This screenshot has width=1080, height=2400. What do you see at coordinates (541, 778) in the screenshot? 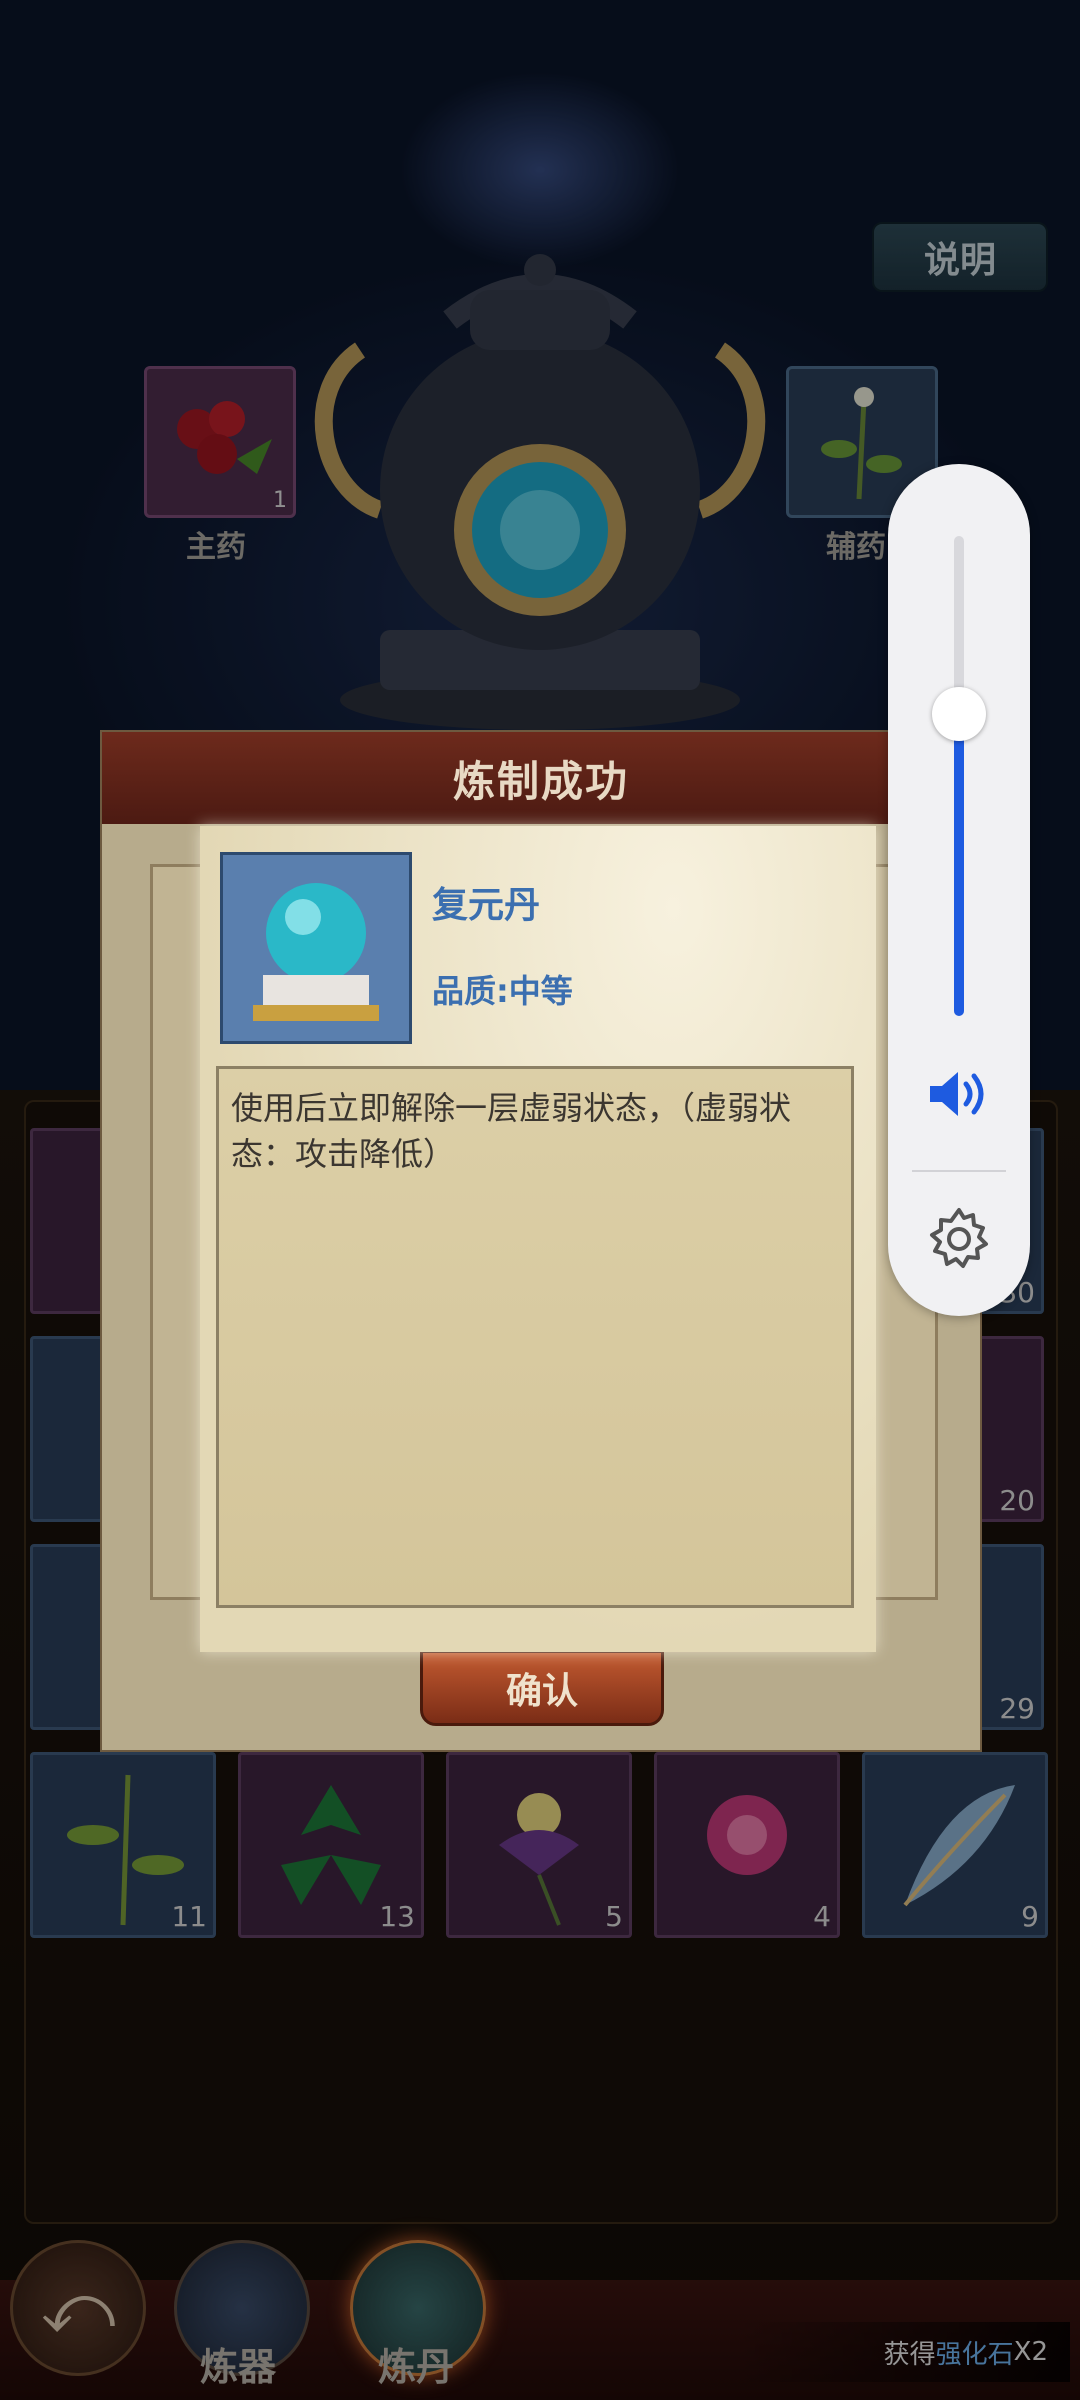
I see `dialog-title: 炼制成功` at bounding box center [541, 778].